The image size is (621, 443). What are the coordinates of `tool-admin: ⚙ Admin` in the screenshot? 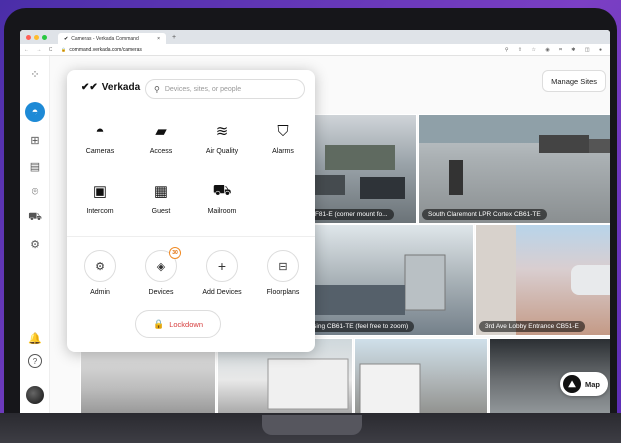 It's located at (100, 273).